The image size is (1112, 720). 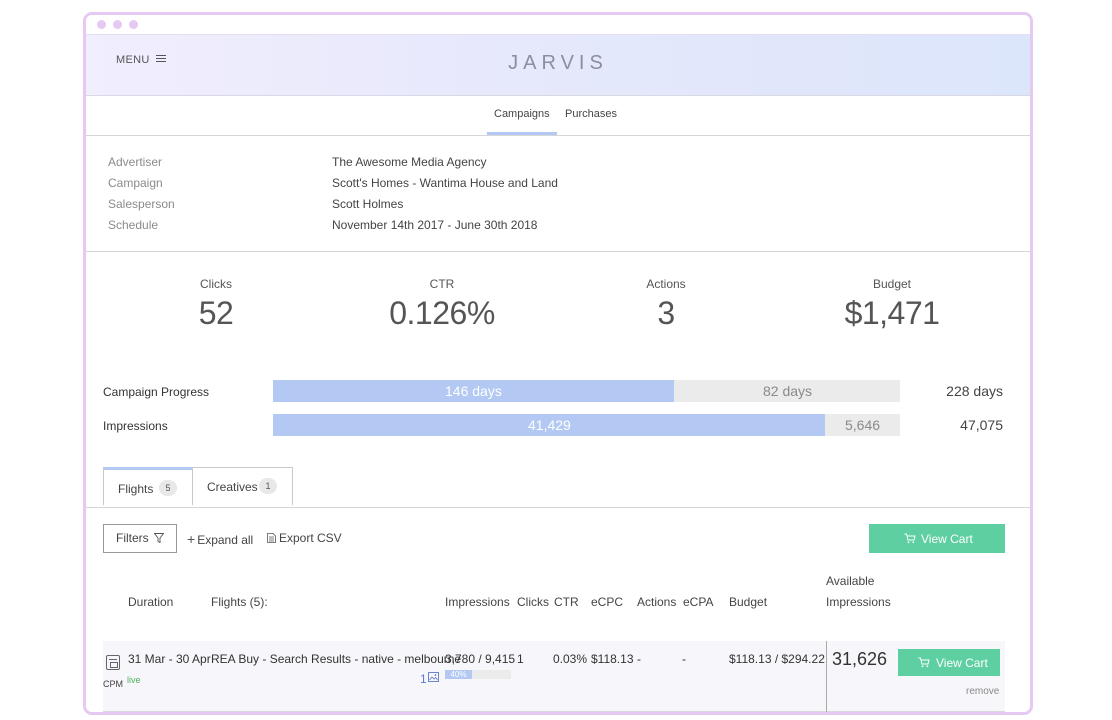 I want to click on stat-clicks: Clicks 52, so click(x=216, y=304).